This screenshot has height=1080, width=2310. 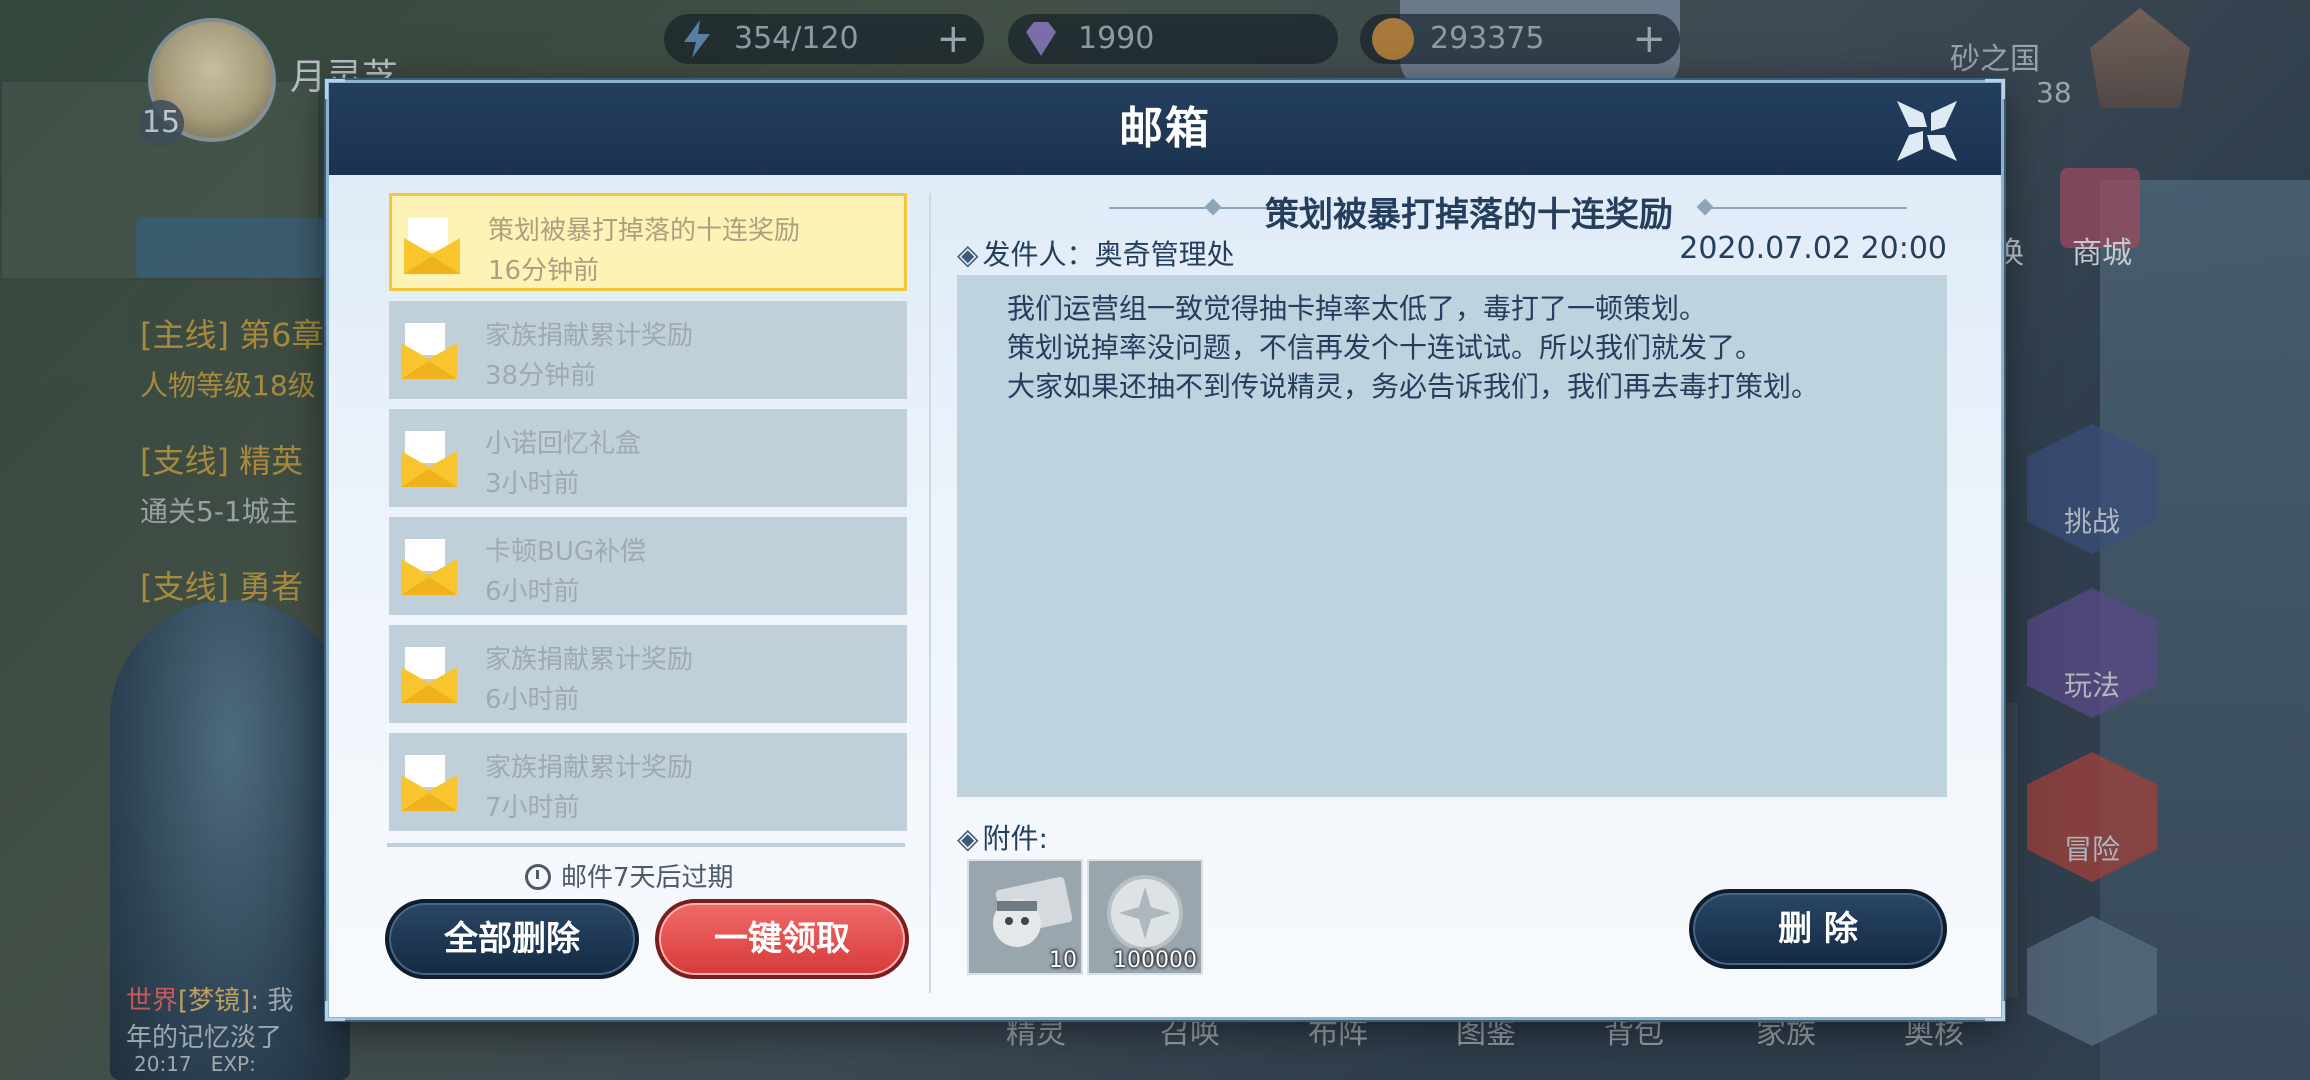 I want to click on quest-side-2: [支线] 勇者, so click(x=221, y=585).